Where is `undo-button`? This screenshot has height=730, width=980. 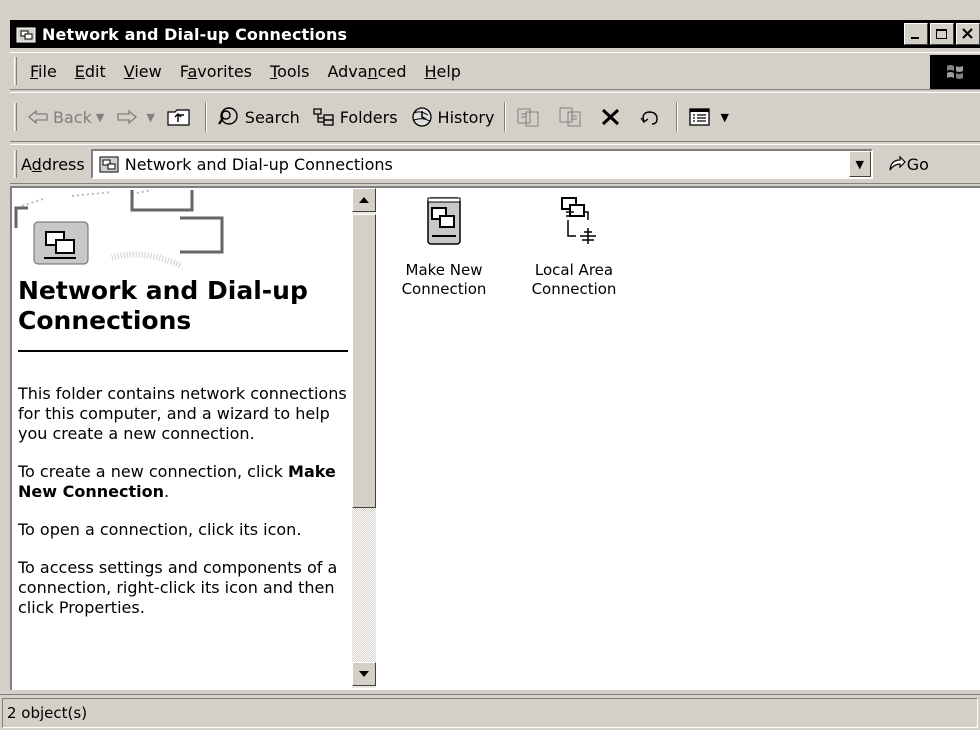
undo-button is located at coordinates (652, 117).